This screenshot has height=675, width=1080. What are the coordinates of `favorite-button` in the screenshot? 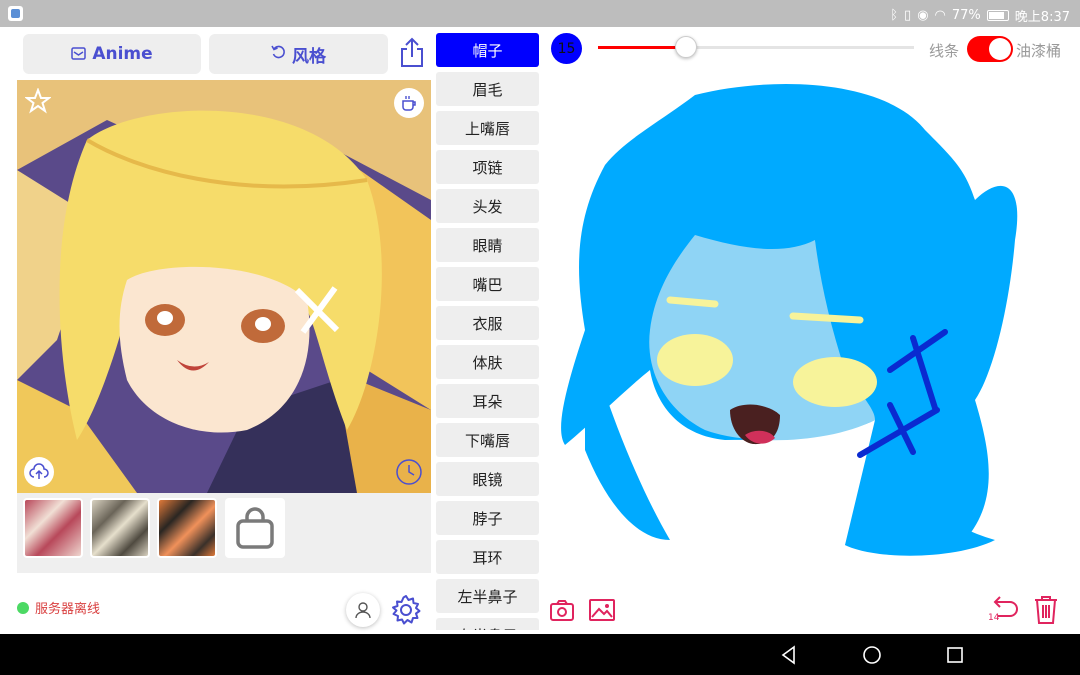 It's located at (38, 102).